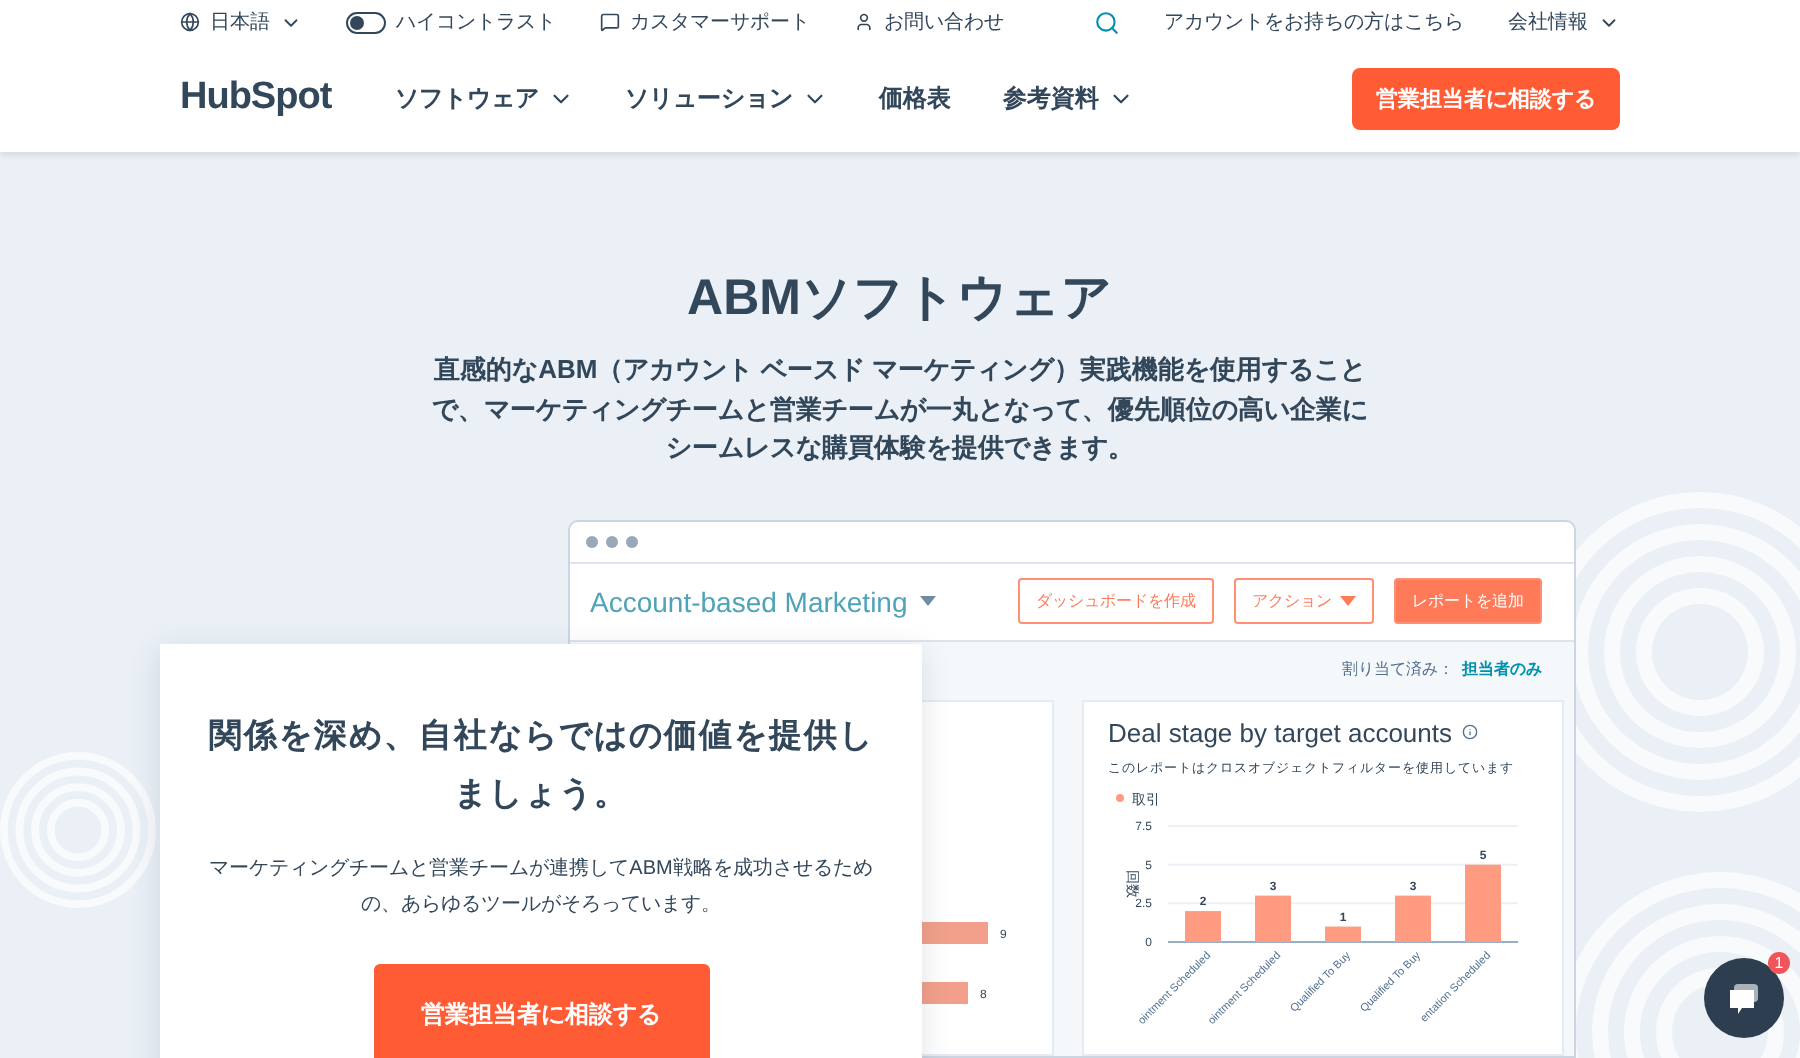  Describe the element at coordinates (720, 22) in the screenshot. I see `support-link: カスタマーサポート` at that location.